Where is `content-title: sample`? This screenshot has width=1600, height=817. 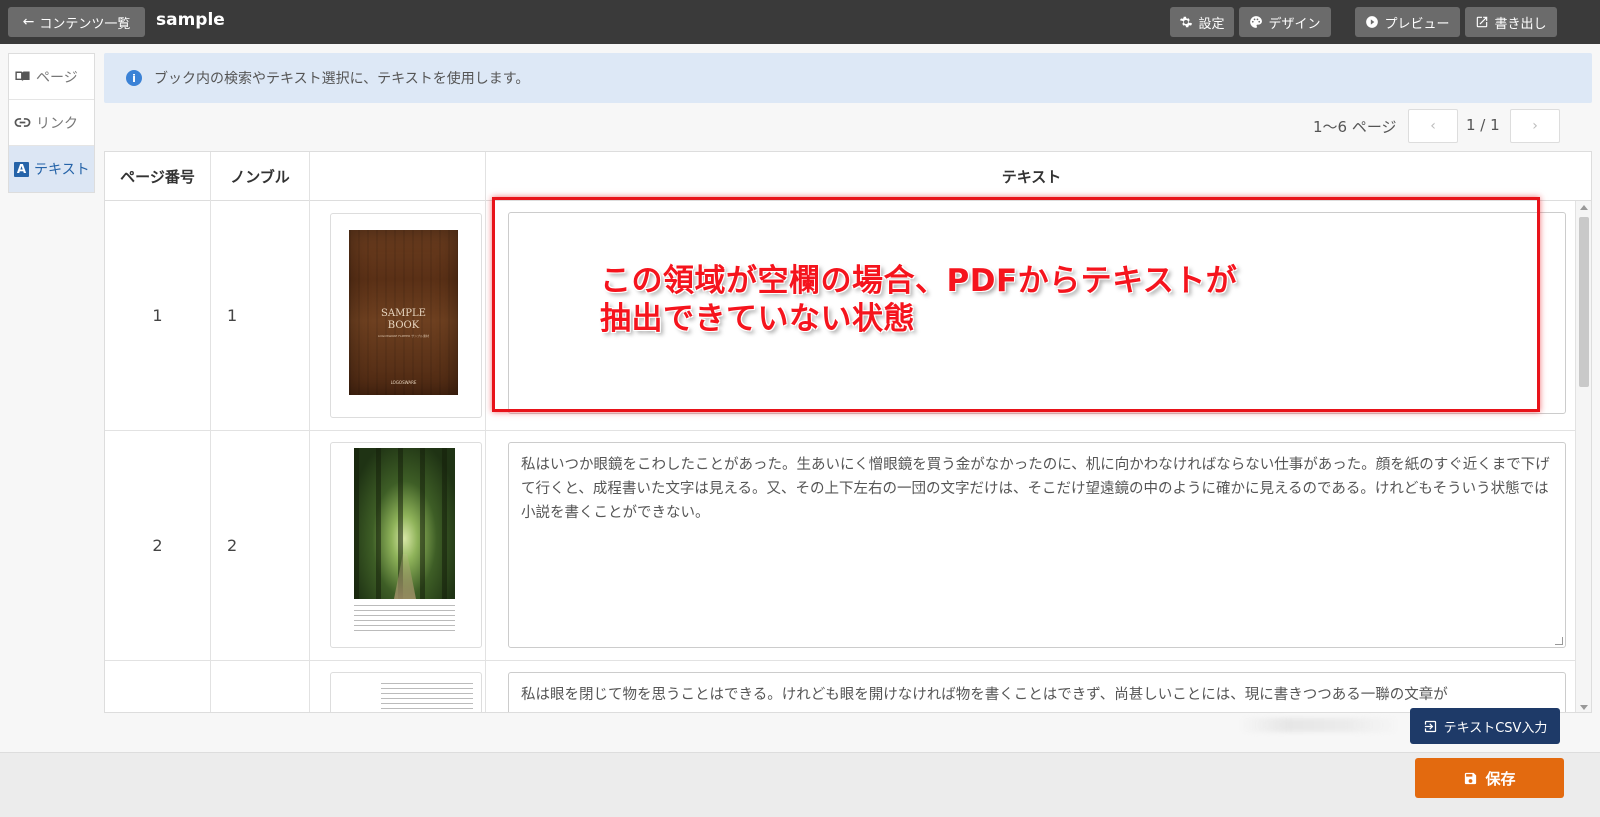 content-title: sample is located at coordinates (190, 20).